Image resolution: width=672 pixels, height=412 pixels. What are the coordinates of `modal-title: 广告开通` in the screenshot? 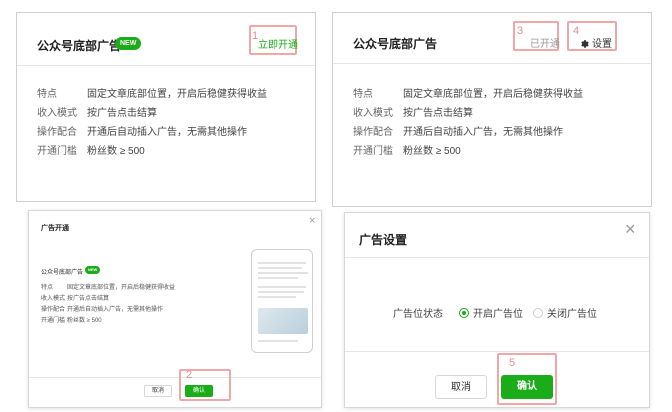 It's located at (55, 228).